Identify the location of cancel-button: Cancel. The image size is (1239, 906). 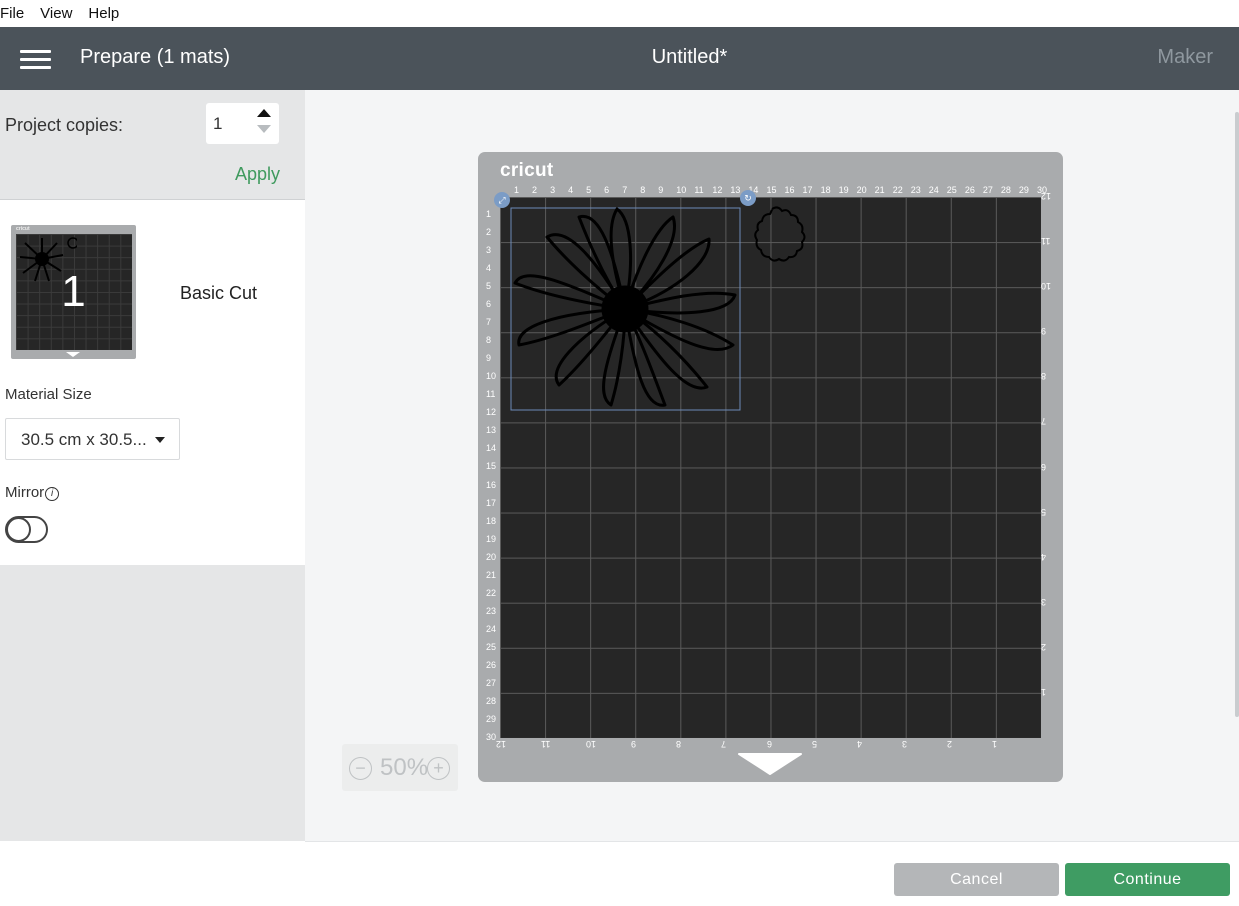
(976, 879).